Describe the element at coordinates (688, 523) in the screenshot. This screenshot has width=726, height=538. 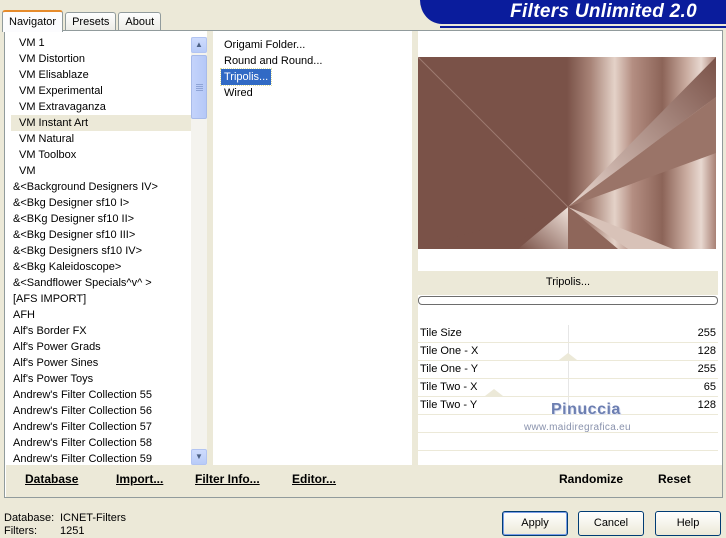
I see `help-button: Help` at that location.